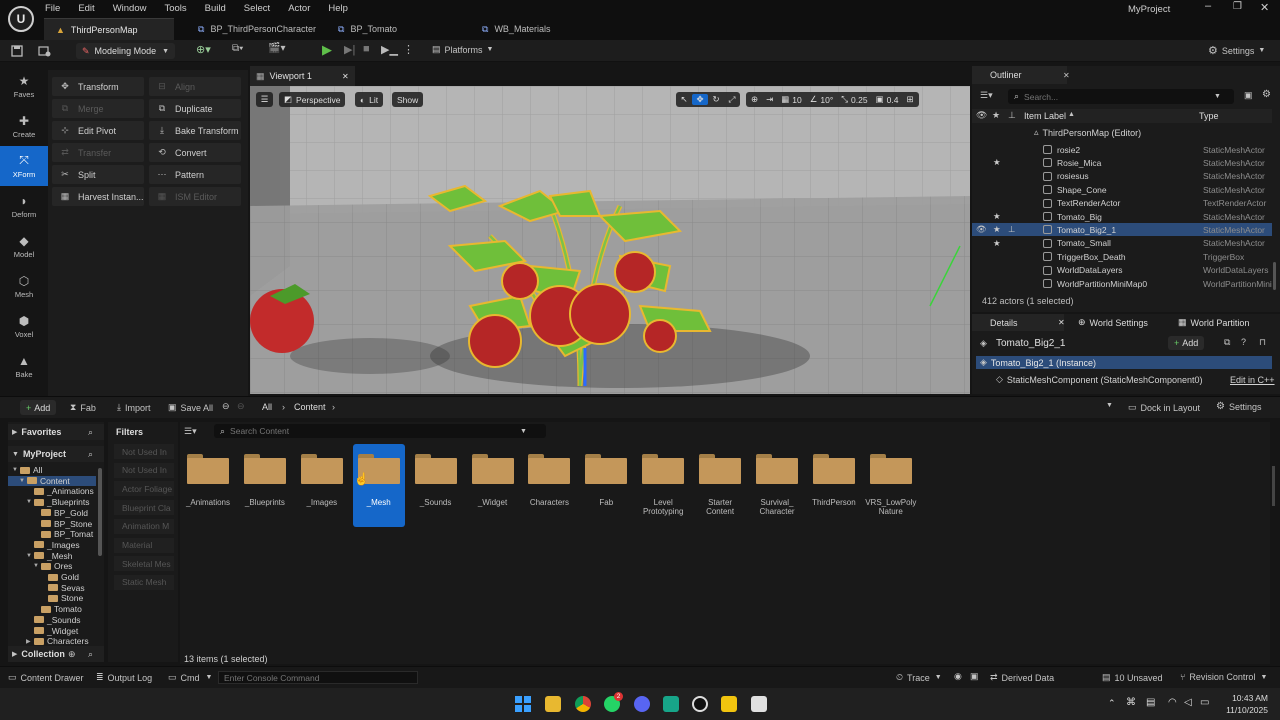 Image resolution: width=1280 pixels, height=720 pixels. Describe the element at coordinates (16, 50) in the screenshot. I see `save-icon` at that location.